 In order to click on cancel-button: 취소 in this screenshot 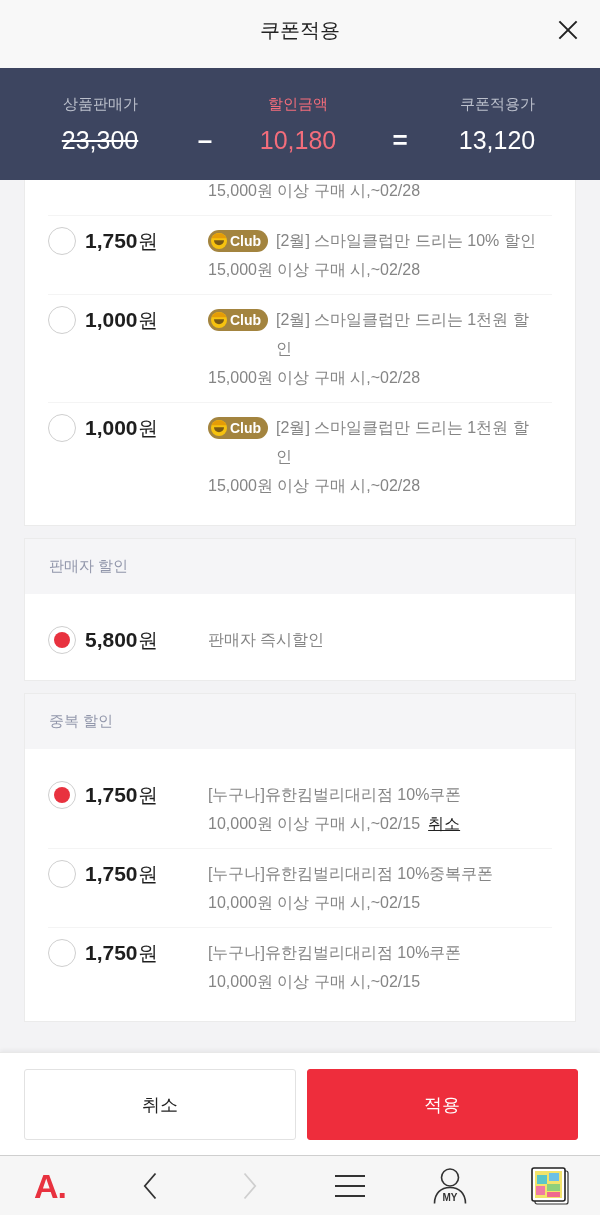, I will do `click(160, 1104)`.